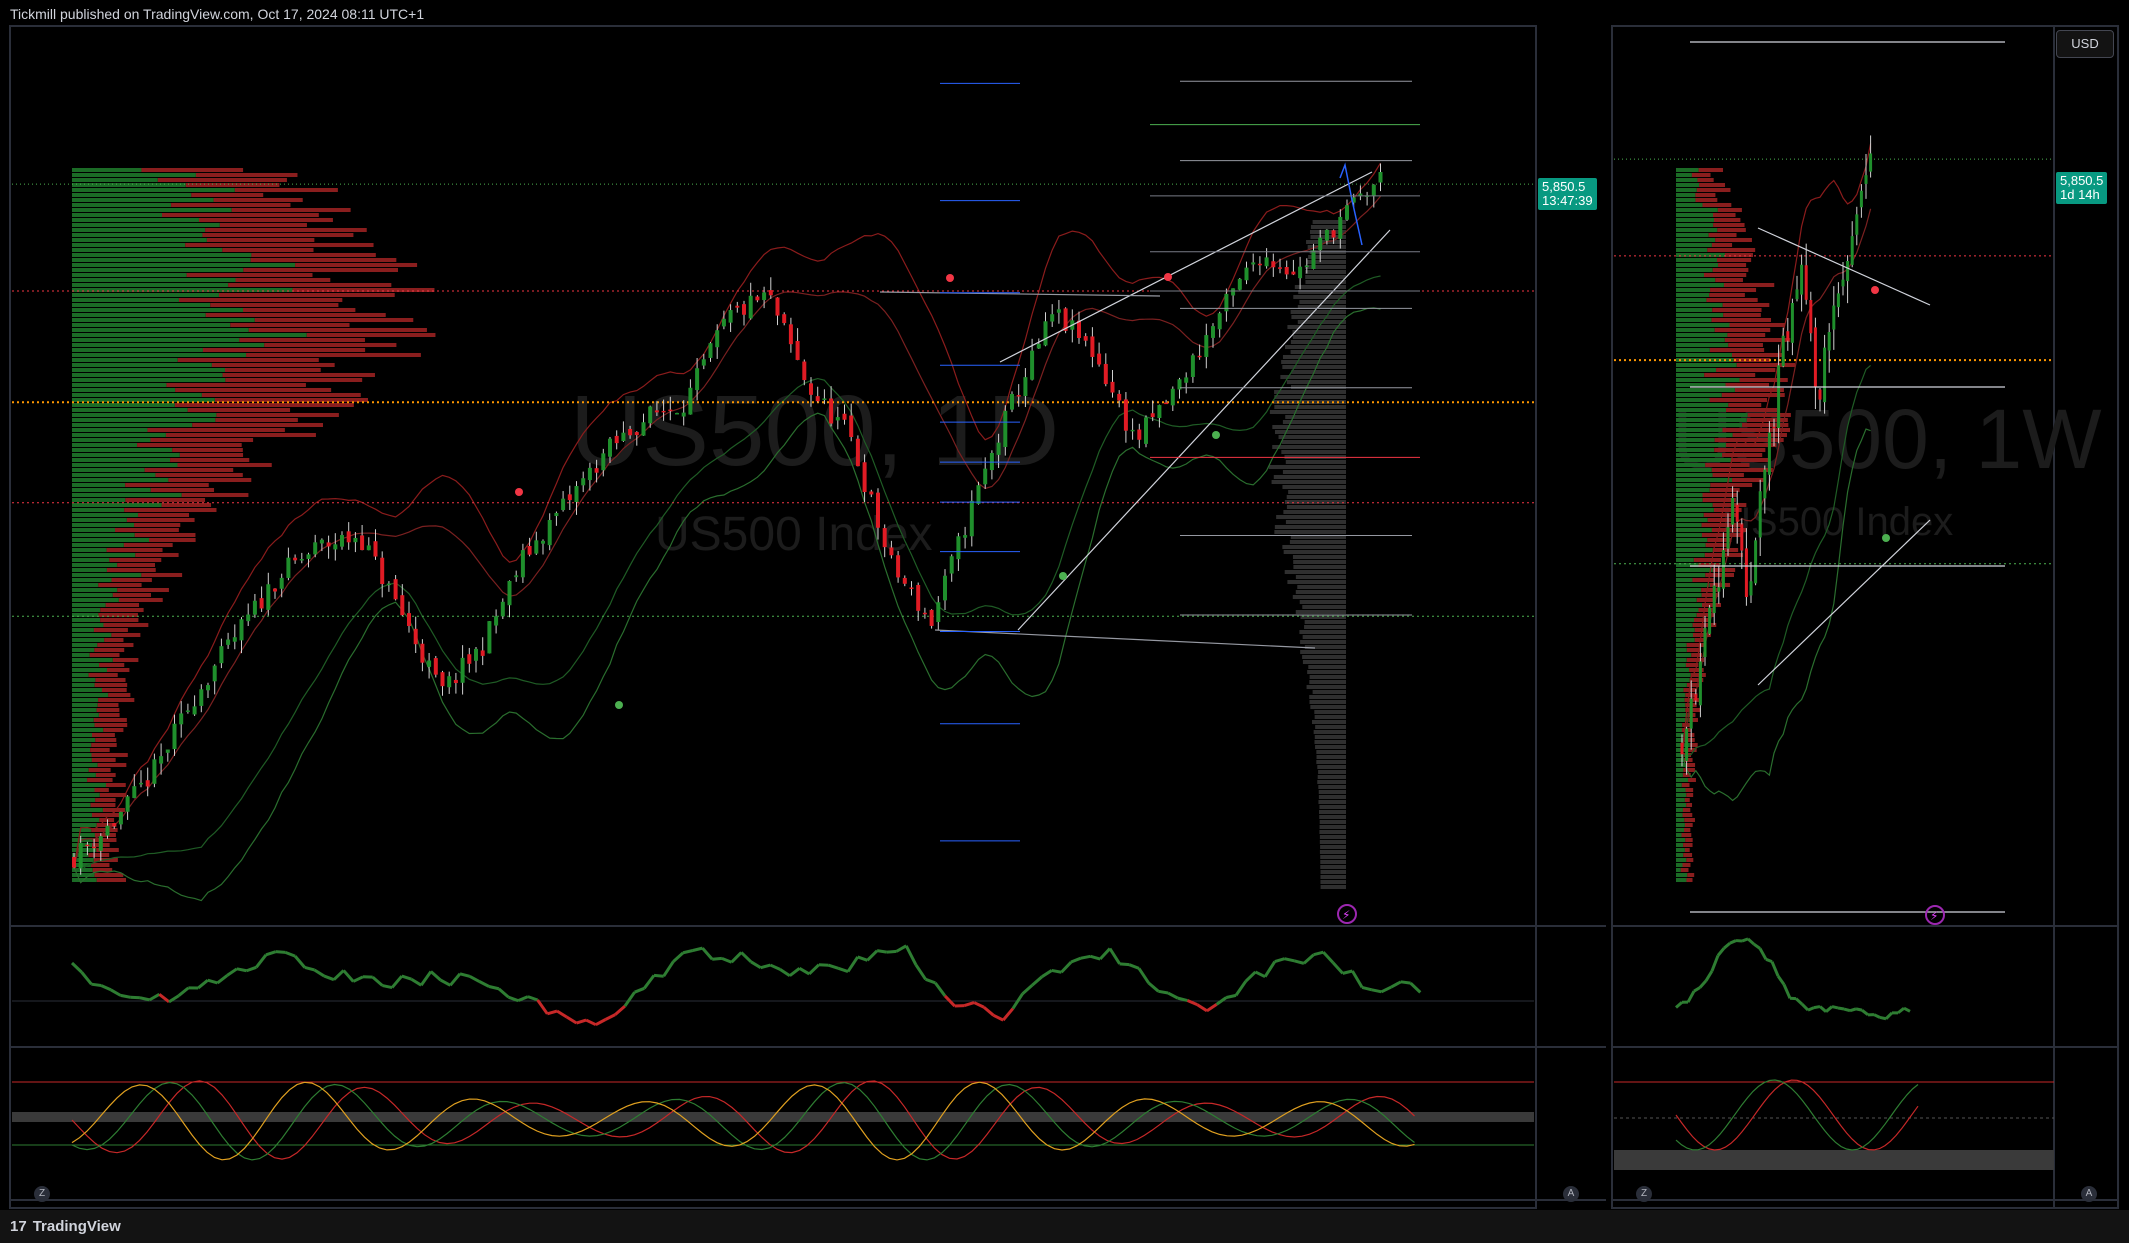 The image size is (2129, 1243). Describe the element at coordinates (65, 1226) in the screenshot. I see `tradingview-logo: 17 TradingView` at that location.